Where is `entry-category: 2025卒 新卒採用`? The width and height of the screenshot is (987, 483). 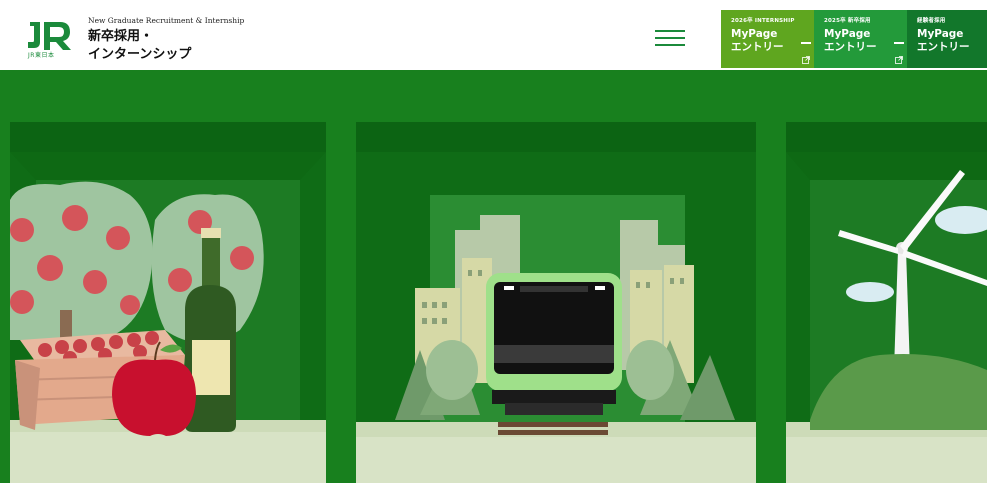
entry-category: 2025卒 新卒採用 is located at coordinates (847, 21).